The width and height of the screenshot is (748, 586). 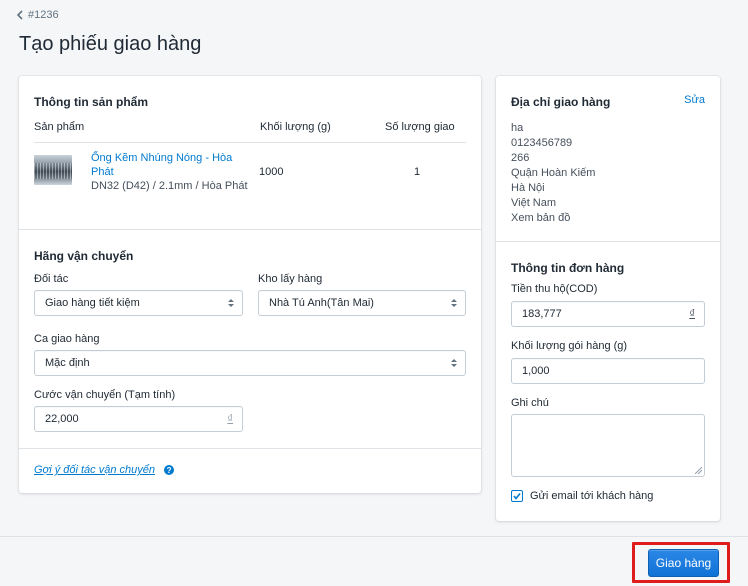 I want to click on partner-select: Giao hàng tiết kiệm, so click(x=138, y=303).